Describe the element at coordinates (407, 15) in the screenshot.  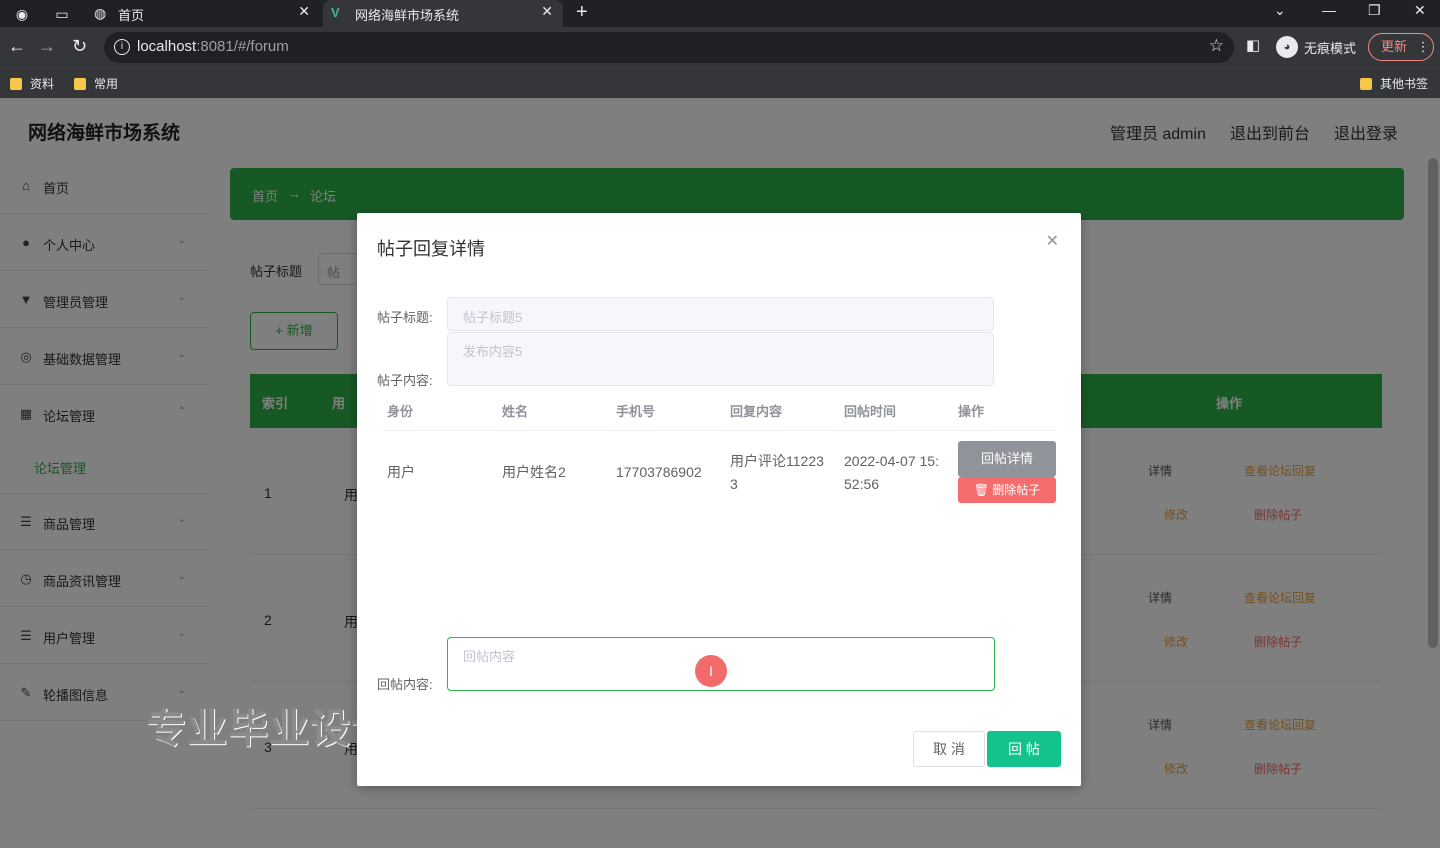
I see `tab-title: 网络海鲜市场系统` at that location.